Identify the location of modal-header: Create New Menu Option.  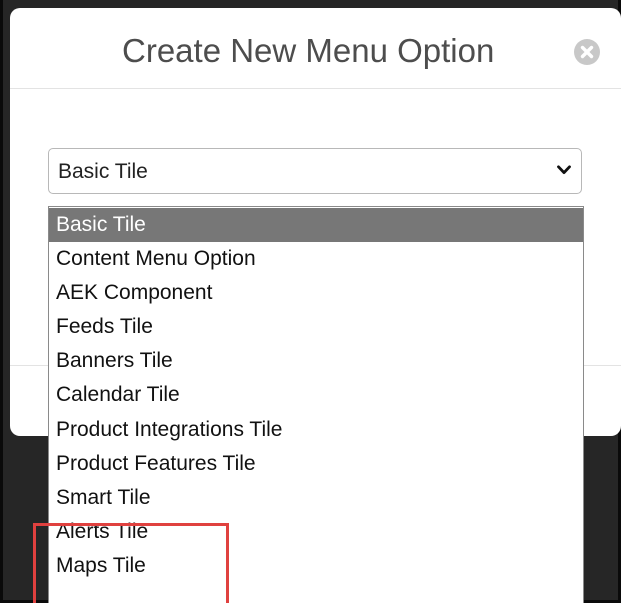
(315, 48).